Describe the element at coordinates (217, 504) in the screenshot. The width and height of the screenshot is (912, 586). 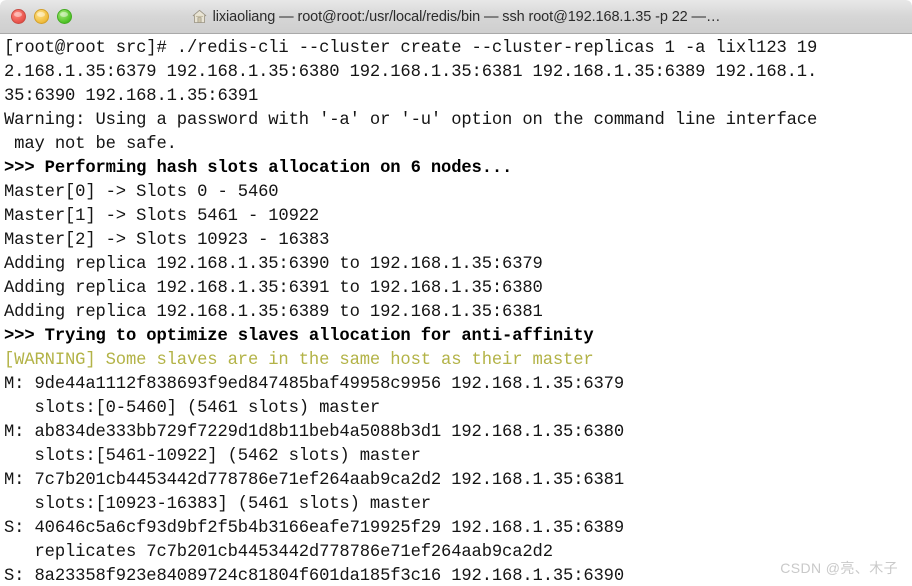
I see `terminal-line: slots:[10923-16383] (5461 slots) master` at that location.